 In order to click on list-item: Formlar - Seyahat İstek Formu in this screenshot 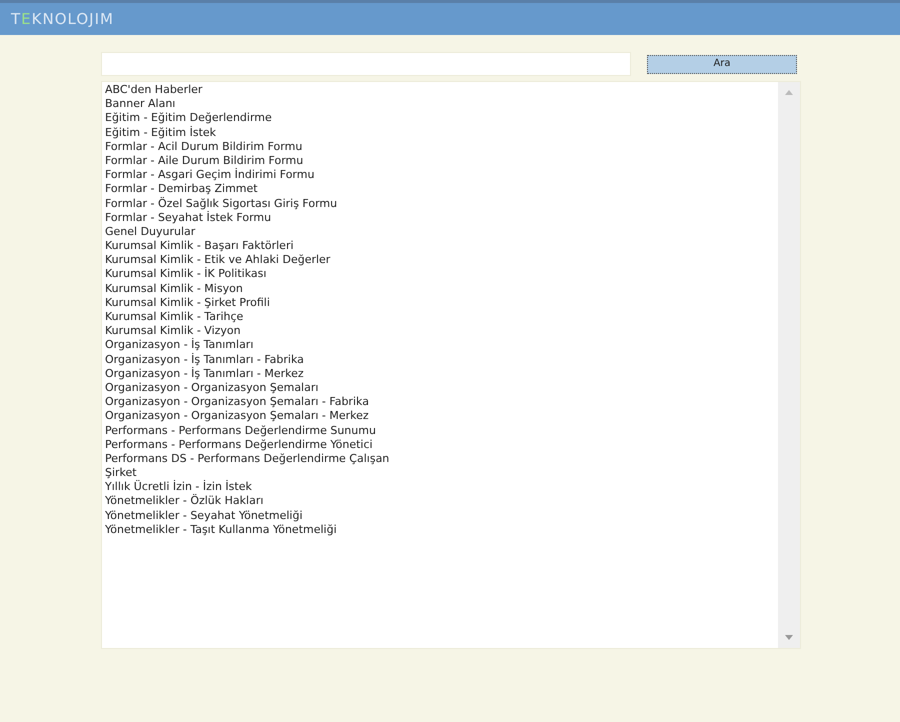, I will do `click(441, 217)`.